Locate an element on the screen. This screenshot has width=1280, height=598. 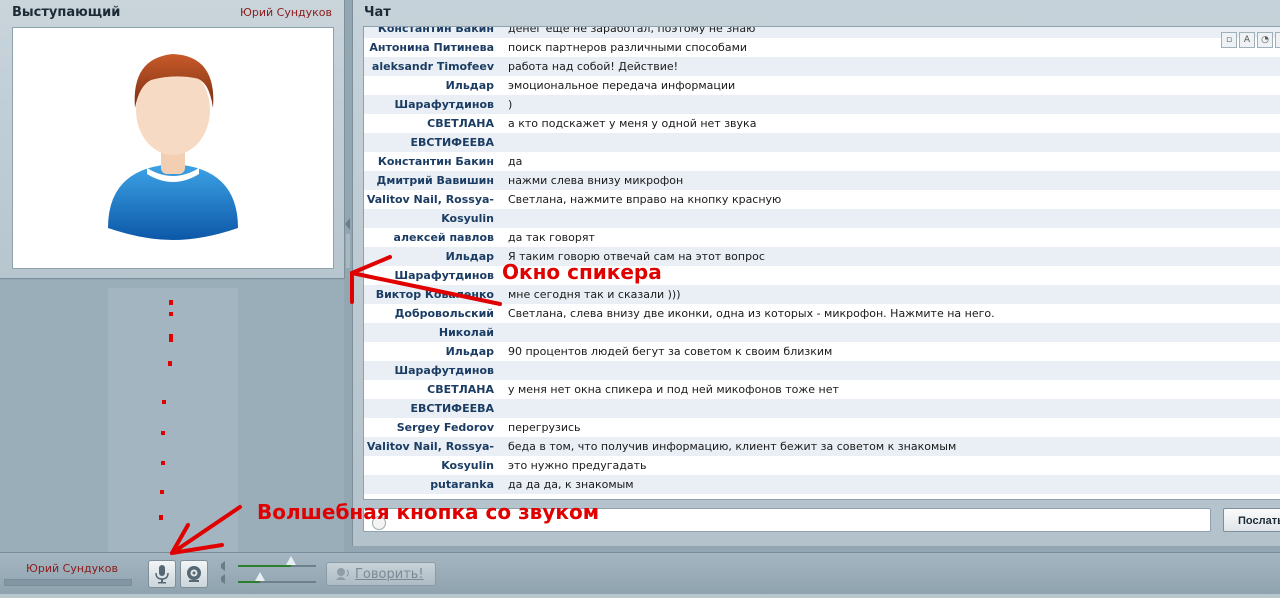
avatar-icon is located at coordinates (173, 147).